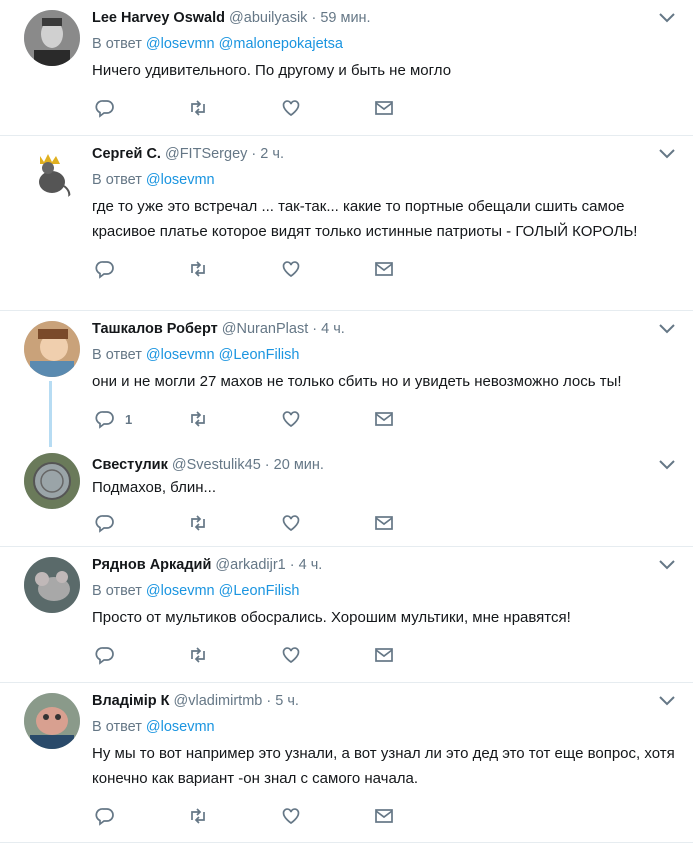 This screenshot has height=845, width=693. What do you see at coordinates (151, 565) in the screenshot?
I see `author-name: Ряднов Аркадий` at bounding box center [151, 565].